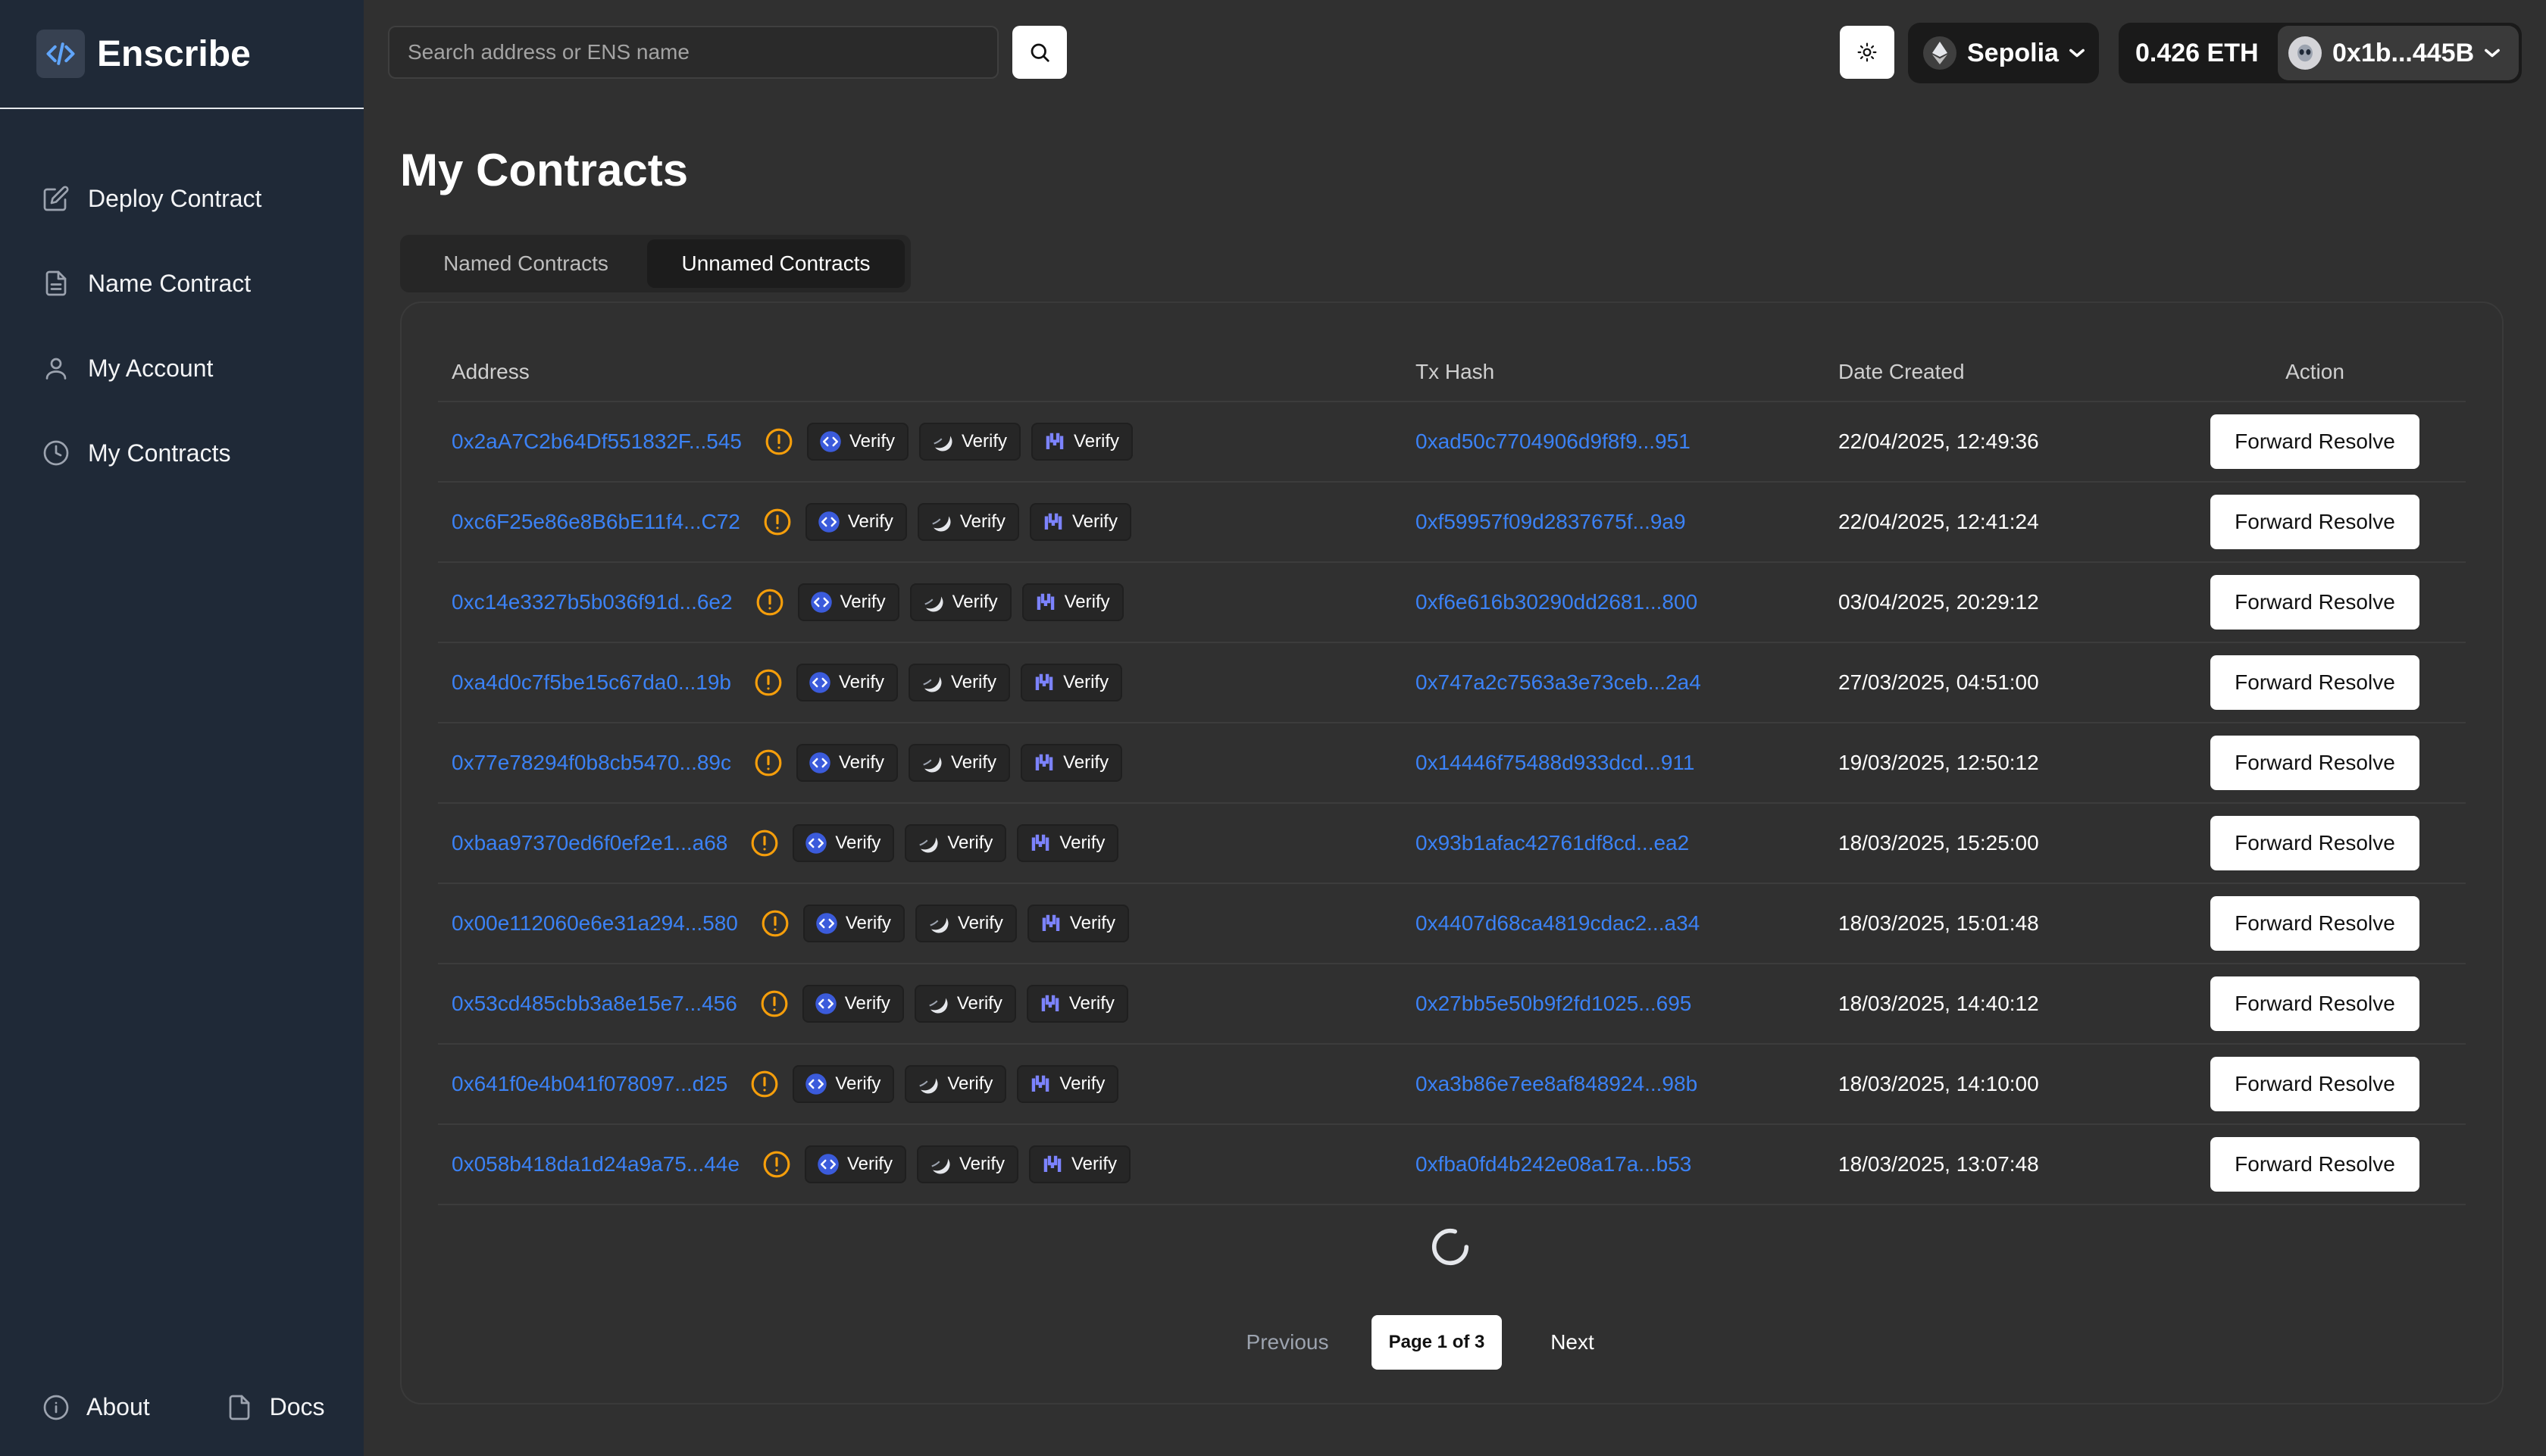 This screenshot has width=2546, height=1456. What do you see at coordinates (596, 522) in the screenshot?
I see `contract-address-link: 0xc6F25e86e8B6bE11f4...C72` at bounding box center [596, 522].